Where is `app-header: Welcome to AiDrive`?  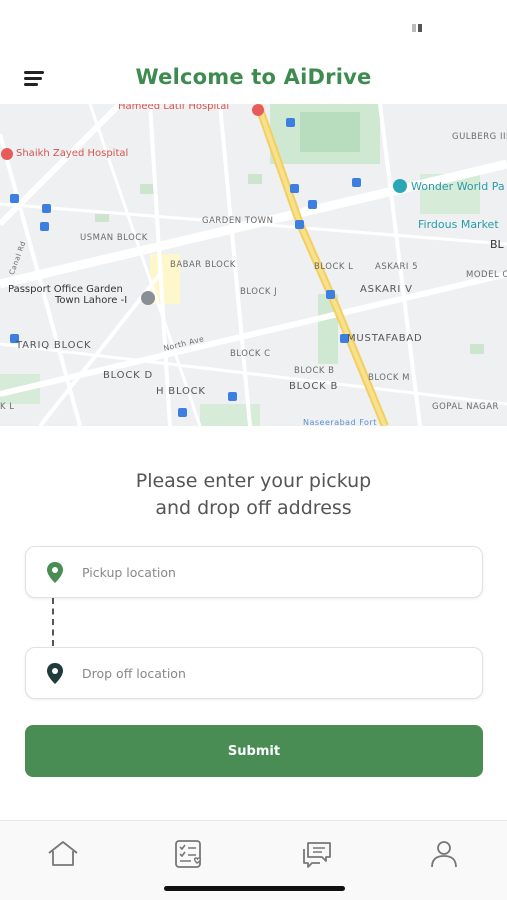 app-header: Welcome to AiDrive is located at coordinates (253, 79).